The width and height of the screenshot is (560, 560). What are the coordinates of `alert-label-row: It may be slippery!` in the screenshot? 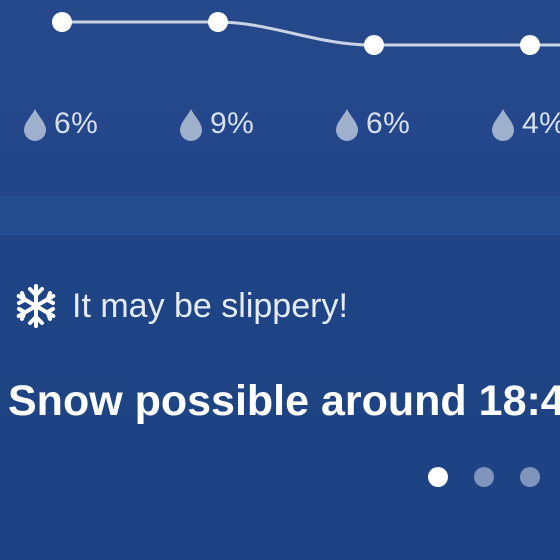 It's located at (180, 306).